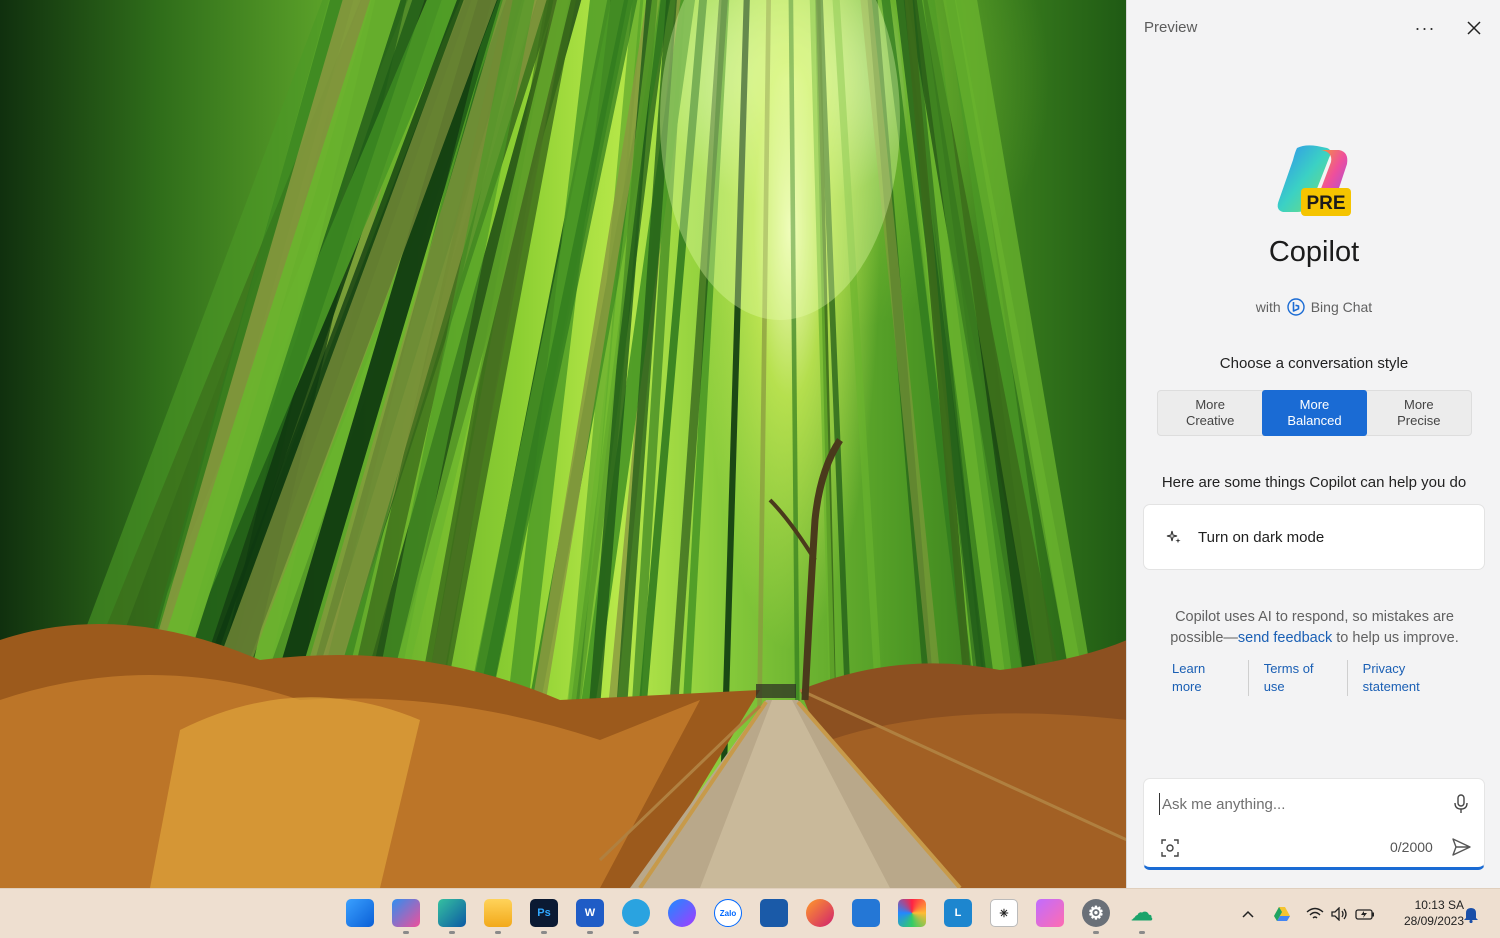 This screenshot has height=938, width=1500. I want to click on send-feedback-link: send feedback, so click(1285, 638).